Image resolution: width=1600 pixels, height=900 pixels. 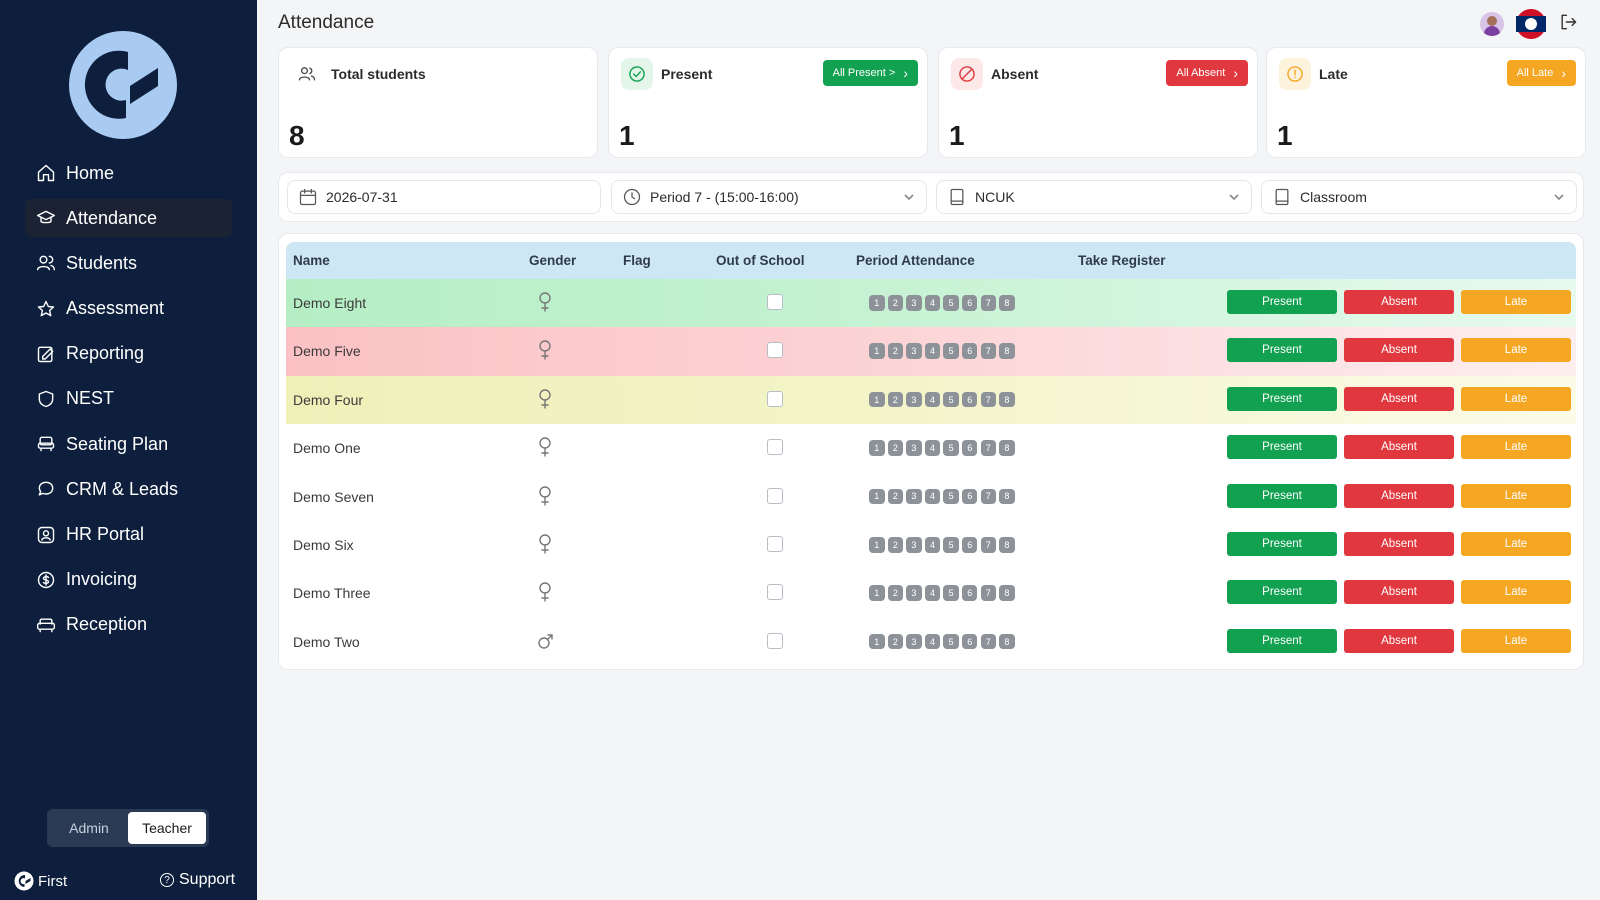 What do you see at coordinates (128, 580) in the screenshot?
I see `sidebar-item-invoicing: Invoicing` at bounding box center [128, 580].